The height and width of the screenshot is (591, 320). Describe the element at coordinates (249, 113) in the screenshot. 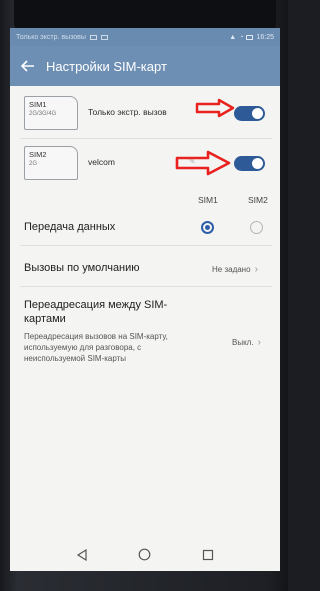

I see `sim1-toggle` at that location.